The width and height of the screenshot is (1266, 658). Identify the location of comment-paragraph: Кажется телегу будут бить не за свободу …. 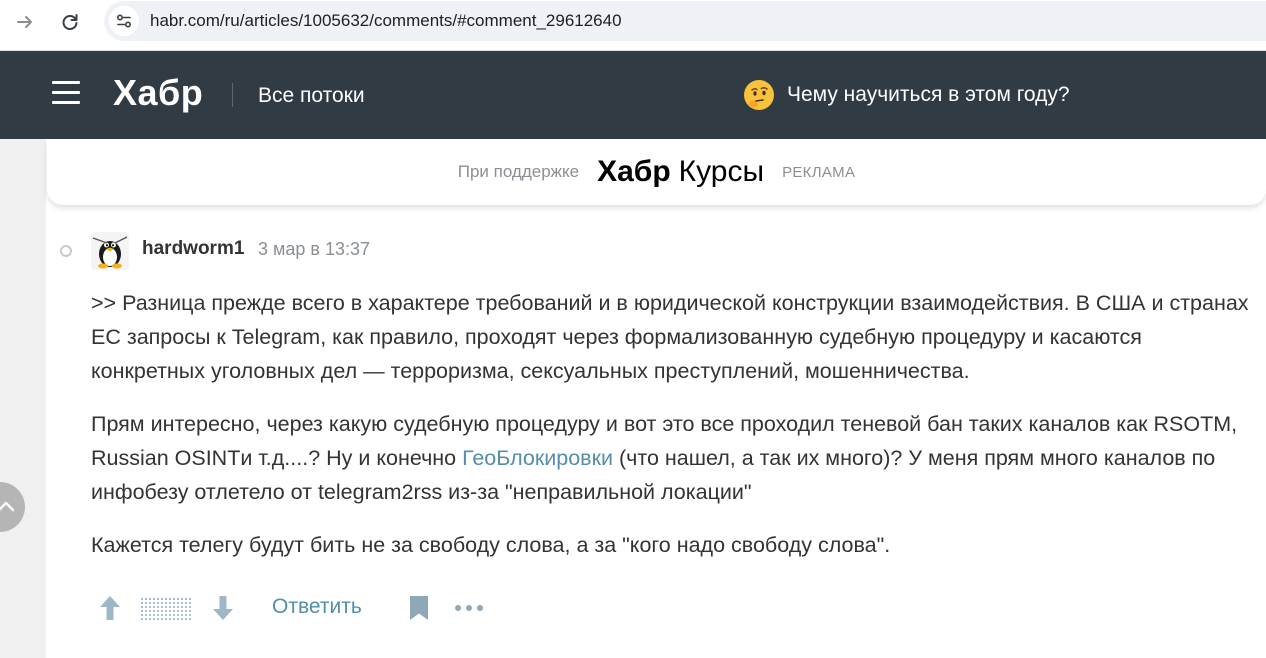
(491, 545).